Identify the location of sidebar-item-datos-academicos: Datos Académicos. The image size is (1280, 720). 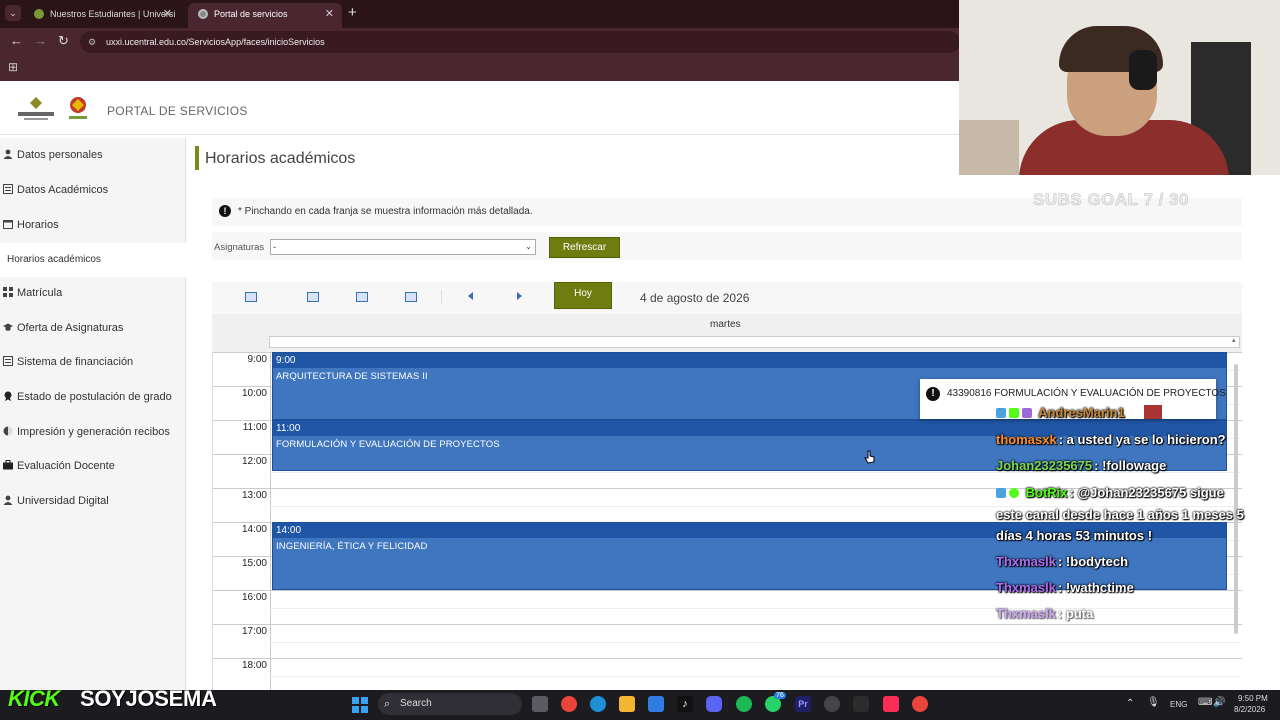
(93, 190).